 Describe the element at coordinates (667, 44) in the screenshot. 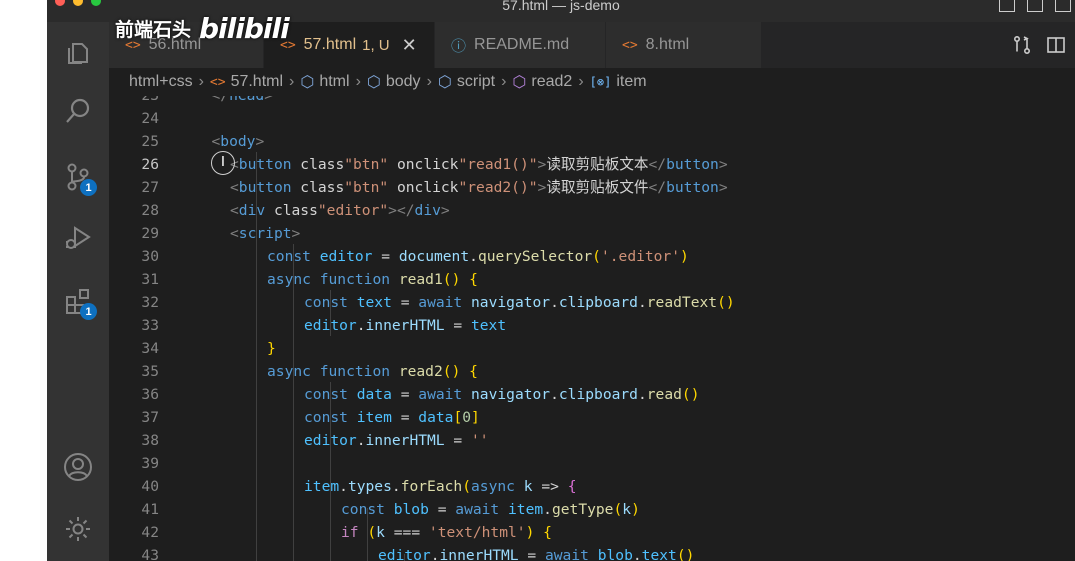

I see `tab-label: 8.html` at that location.